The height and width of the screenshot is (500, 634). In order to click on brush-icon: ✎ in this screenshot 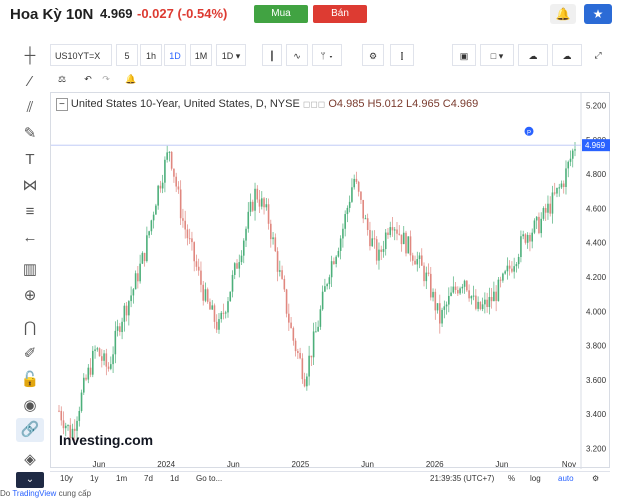, I will do `click(30, 134)`.